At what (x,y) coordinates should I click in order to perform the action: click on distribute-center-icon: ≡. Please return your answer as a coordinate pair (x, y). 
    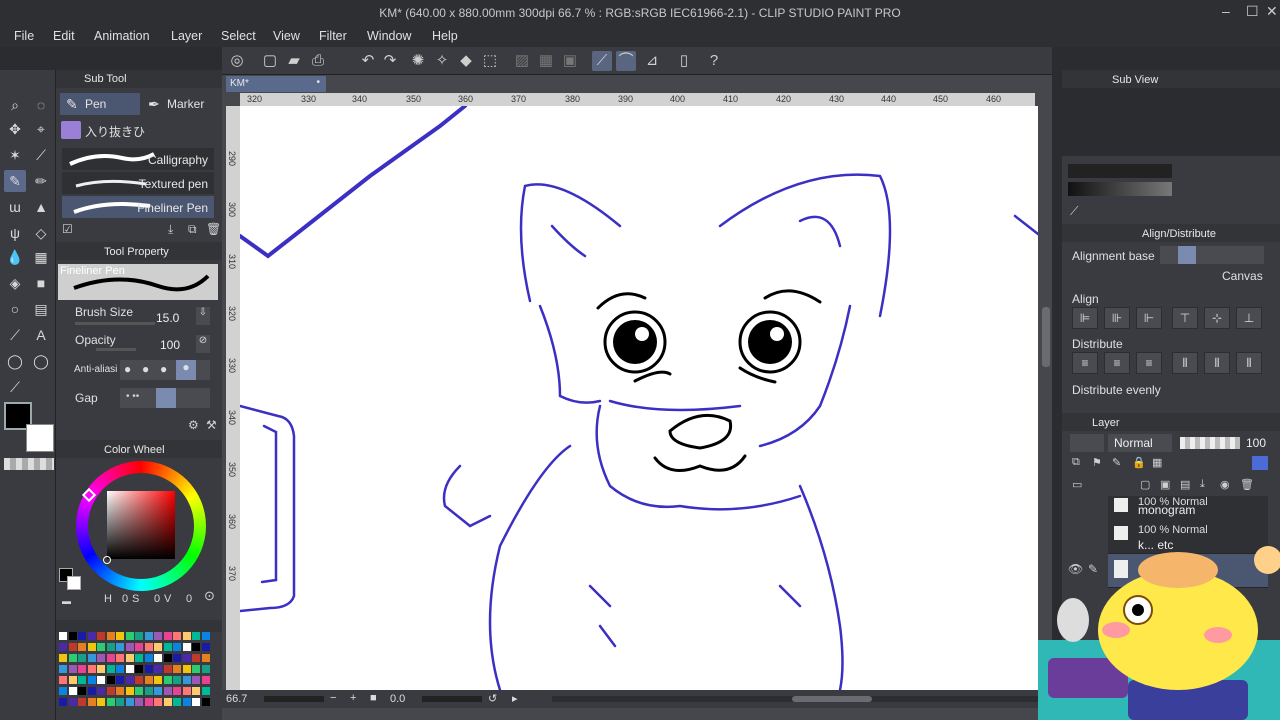
    Looking at the image, I should click on (1117, 363).